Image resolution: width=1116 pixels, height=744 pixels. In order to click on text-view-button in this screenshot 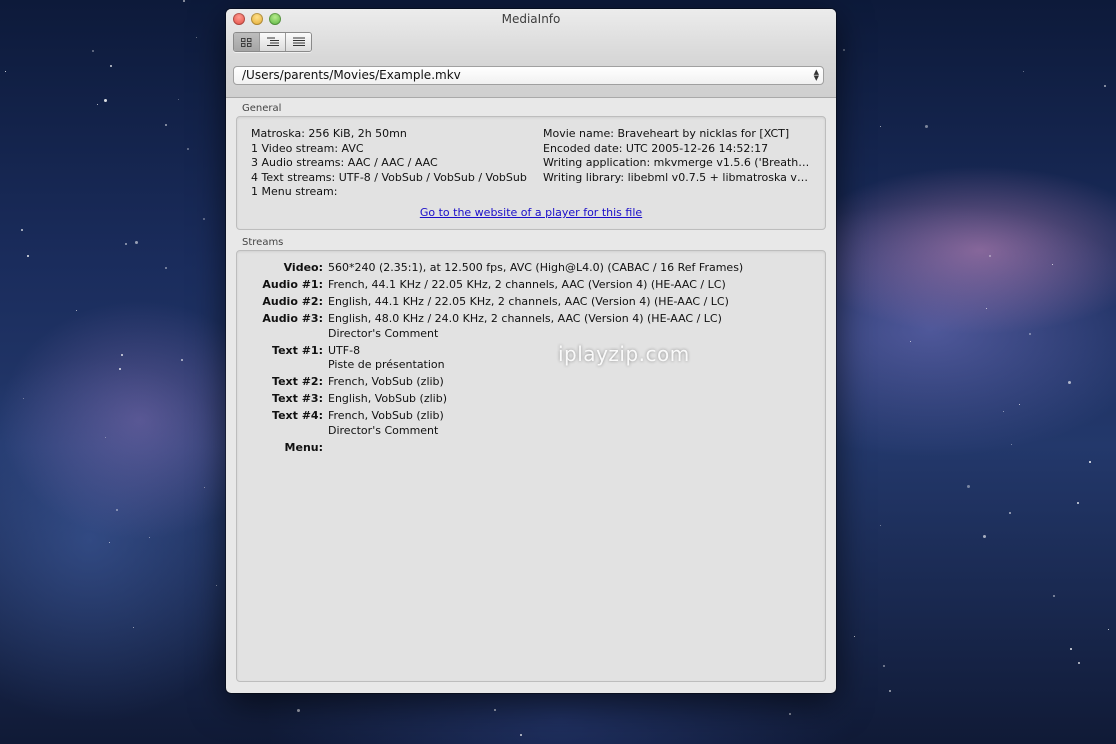, I will do `click(298, 42)`.